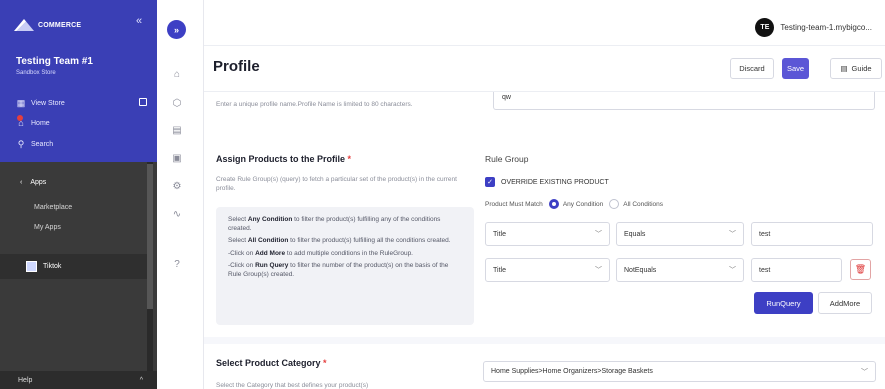 This screenshot has width=885, height=389. I want to click on rule-group-title: Rule Group, so click(507, 159).